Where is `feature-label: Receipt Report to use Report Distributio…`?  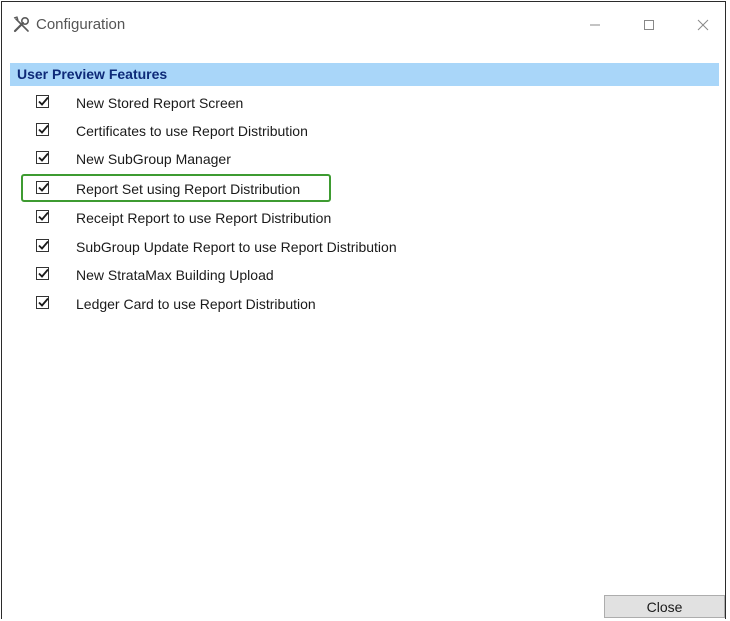
feature-label: Receipt Report to use Report Distributio… is located at coordinates (204, 218).